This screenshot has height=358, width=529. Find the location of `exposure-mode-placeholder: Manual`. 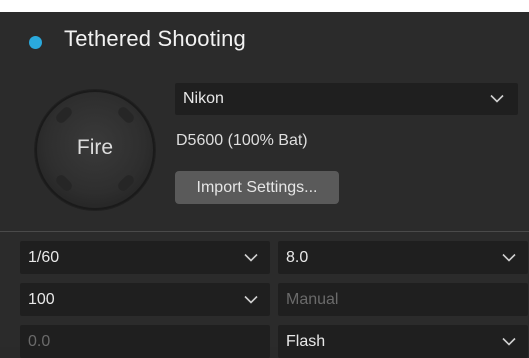

exposure-mode-placeholder: Manual is located at coordinates (312, 299).